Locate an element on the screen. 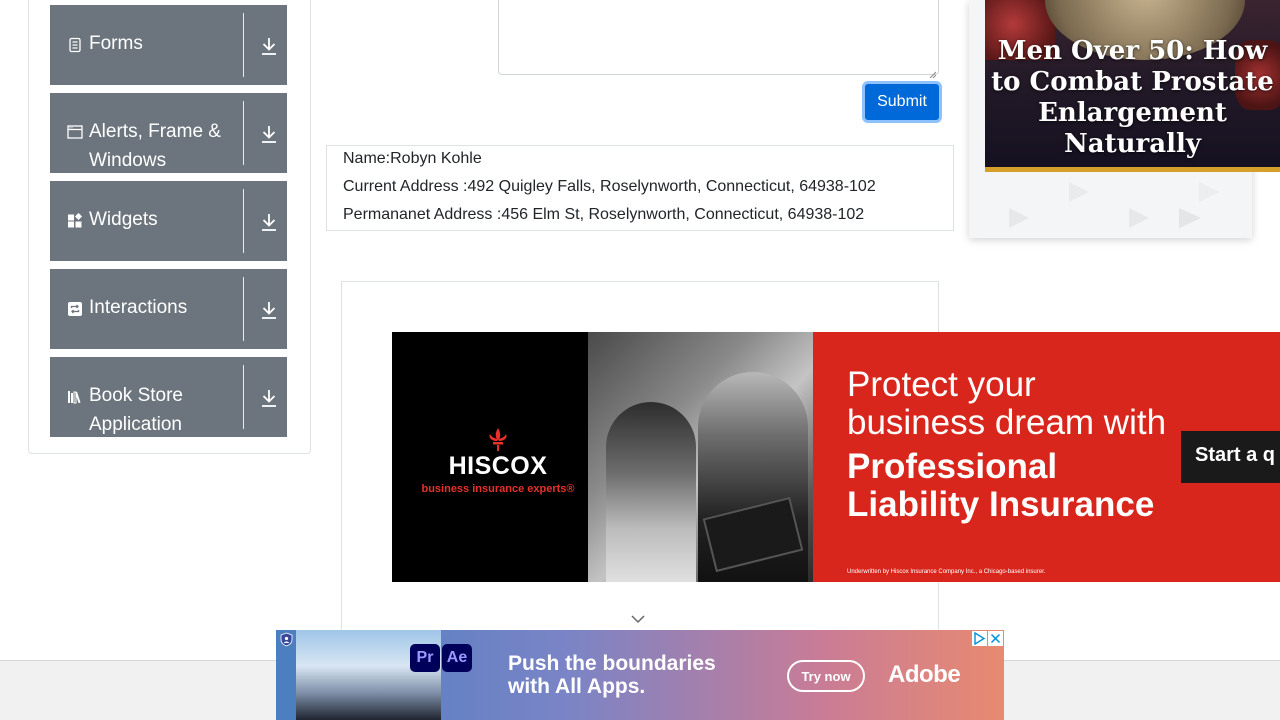 The width and height of the screenshot is (1280, 720). adobe-logo: Adobe is located at coordinates (924, 674).